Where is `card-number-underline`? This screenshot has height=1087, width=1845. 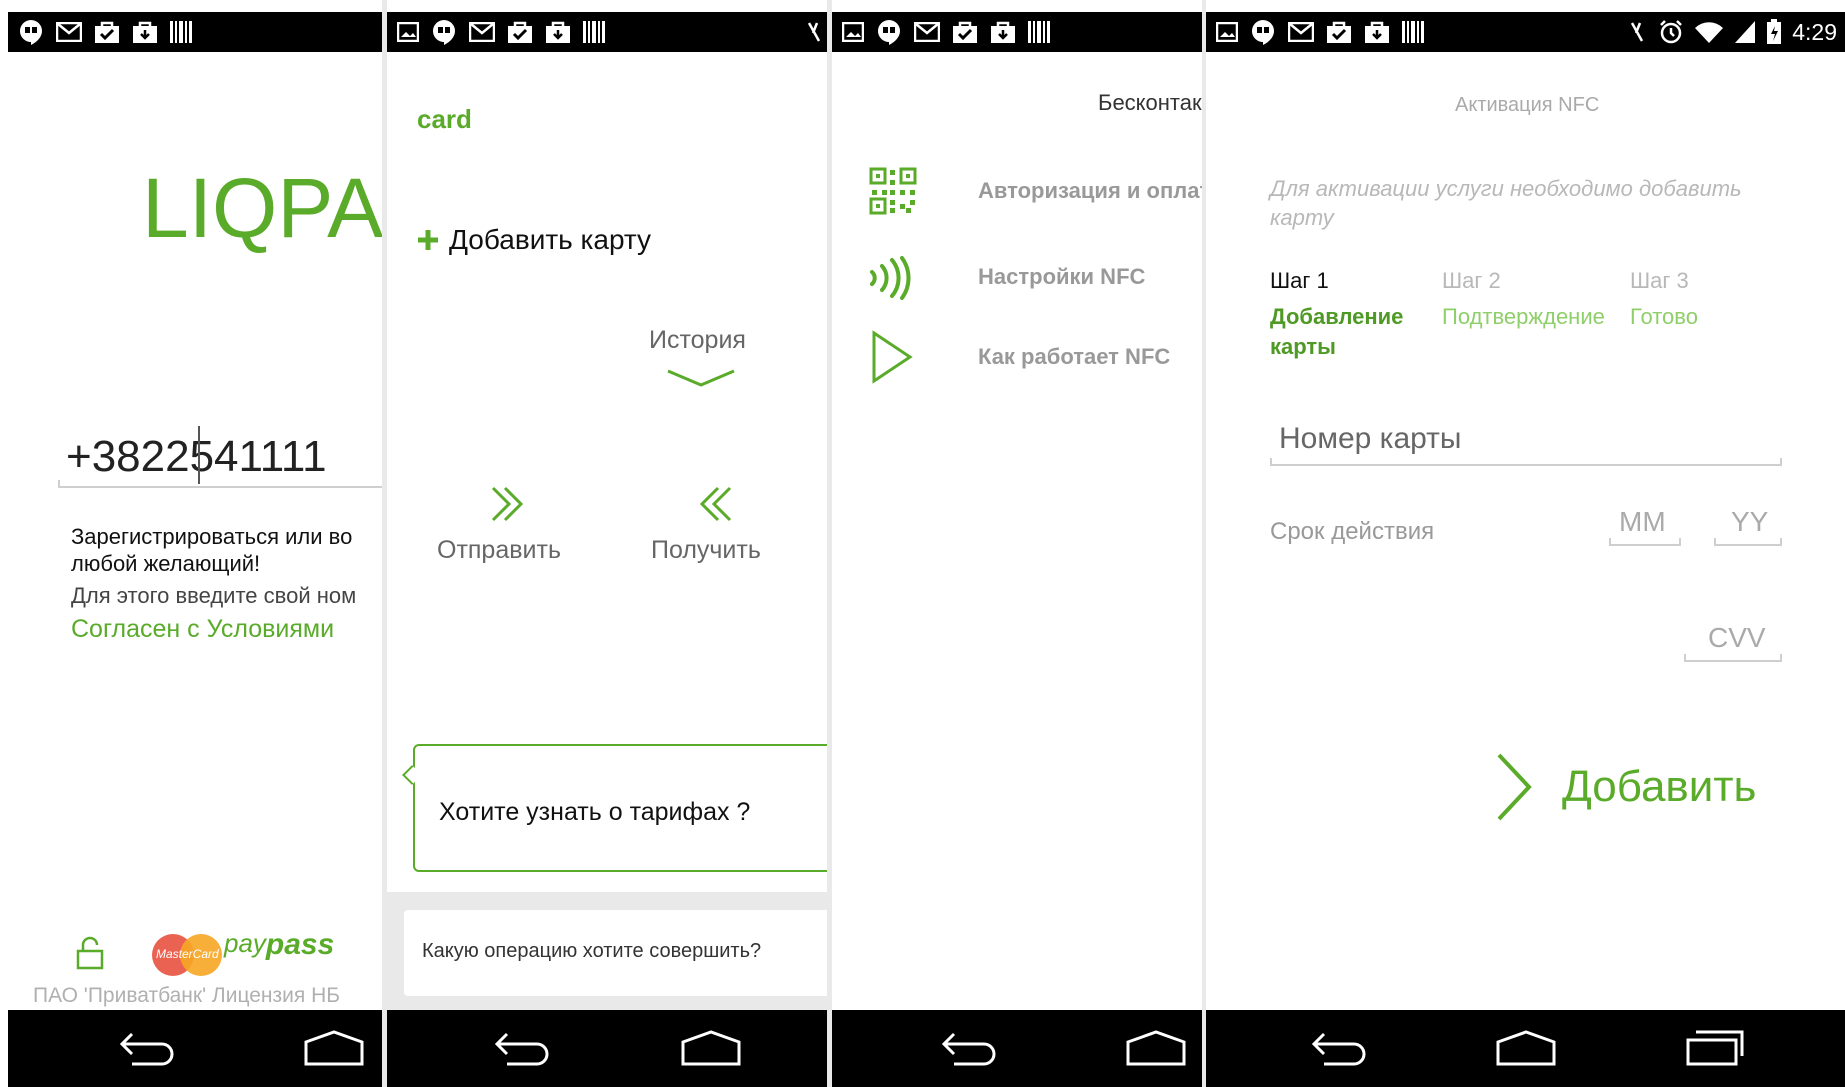 card-number-underline is located at coordinates (1526, 462).